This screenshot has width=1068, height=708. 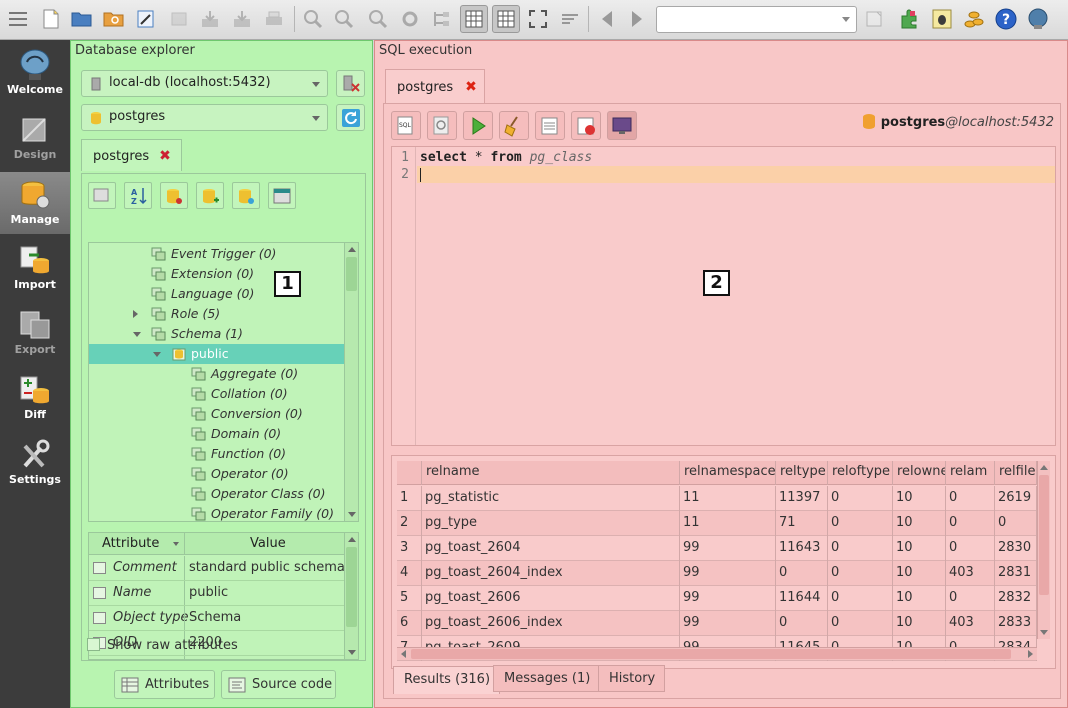 What do you see at coordinates (802, 523) in the screenshot?
I see `table-cell: 71` at bounding box center [802, 523].